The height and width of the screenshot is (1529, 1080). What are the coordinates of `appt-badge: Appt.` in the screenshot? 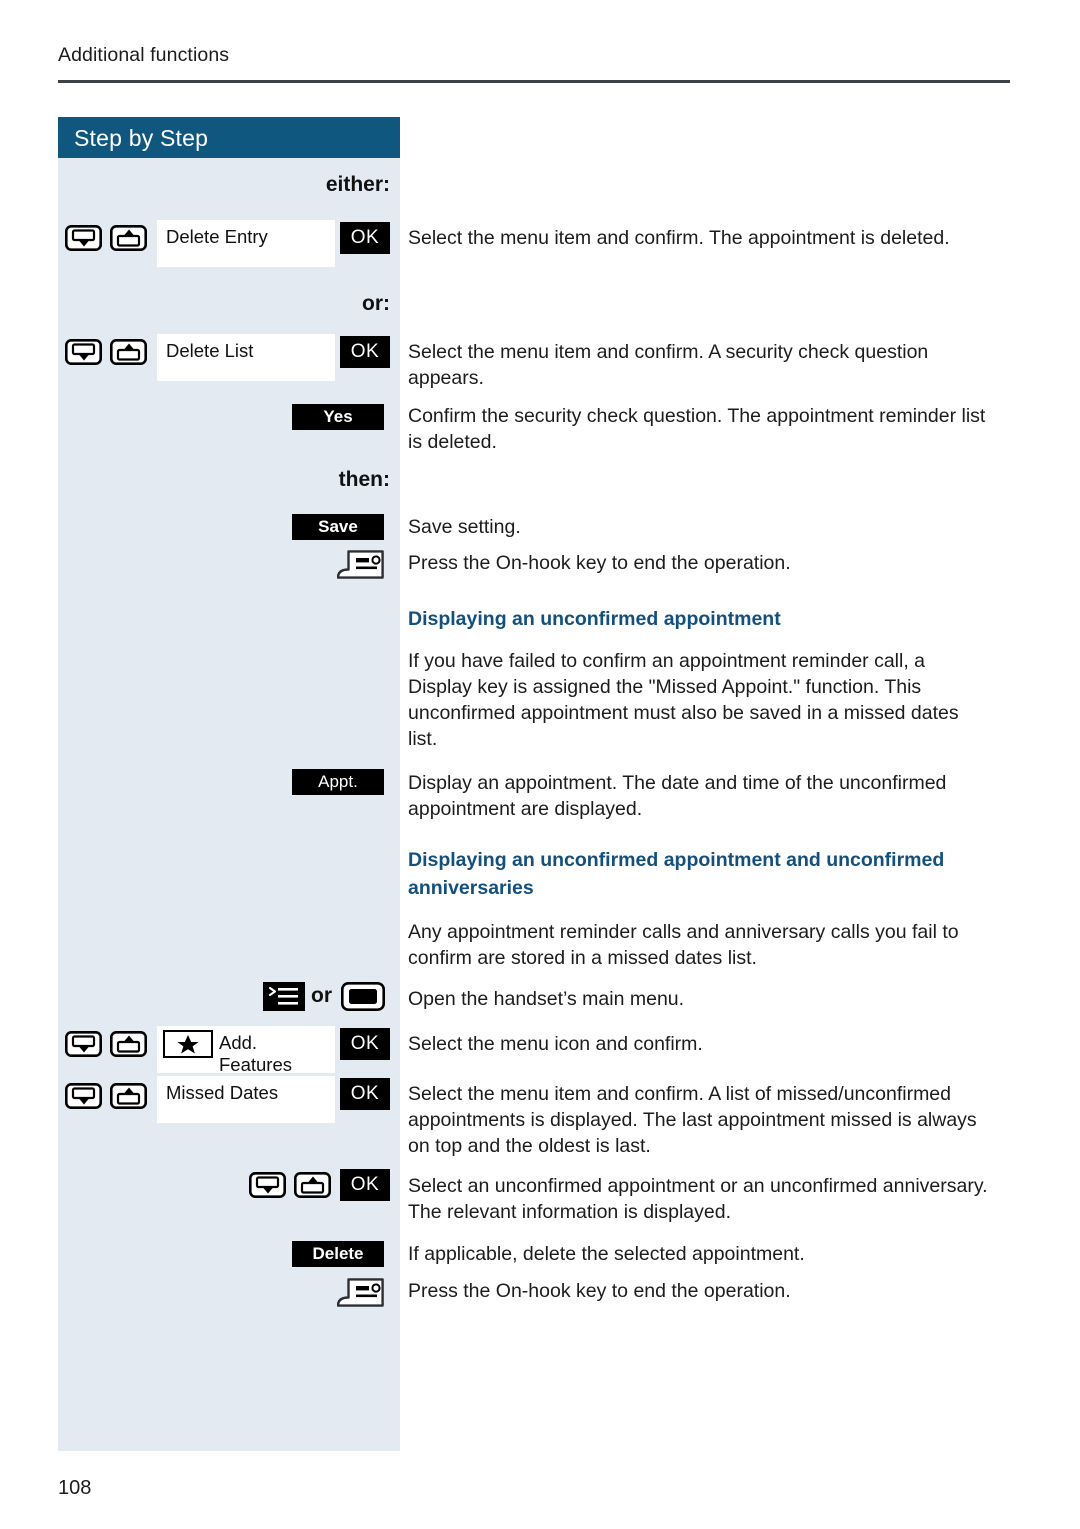 It's located at (338, 782).